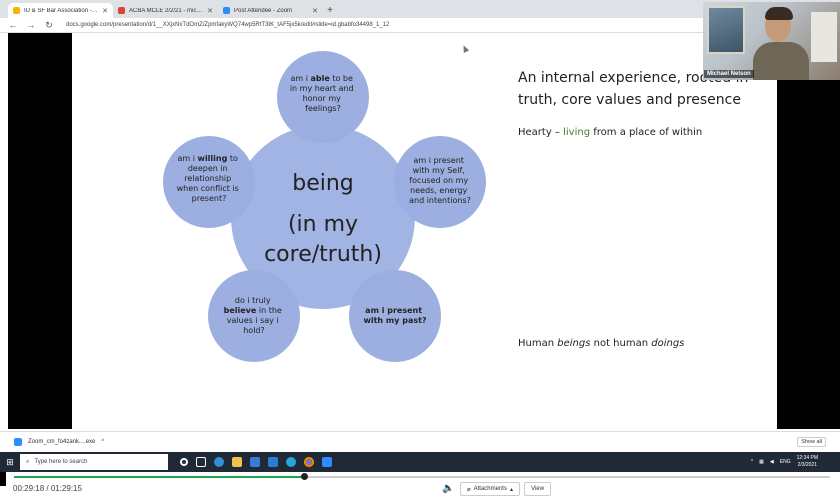  Describe the element at coordinates (420, 441) in the screenshot. I see `download-bar: Zoom_cm_fo4zank....exe ^ Show all` at that location.